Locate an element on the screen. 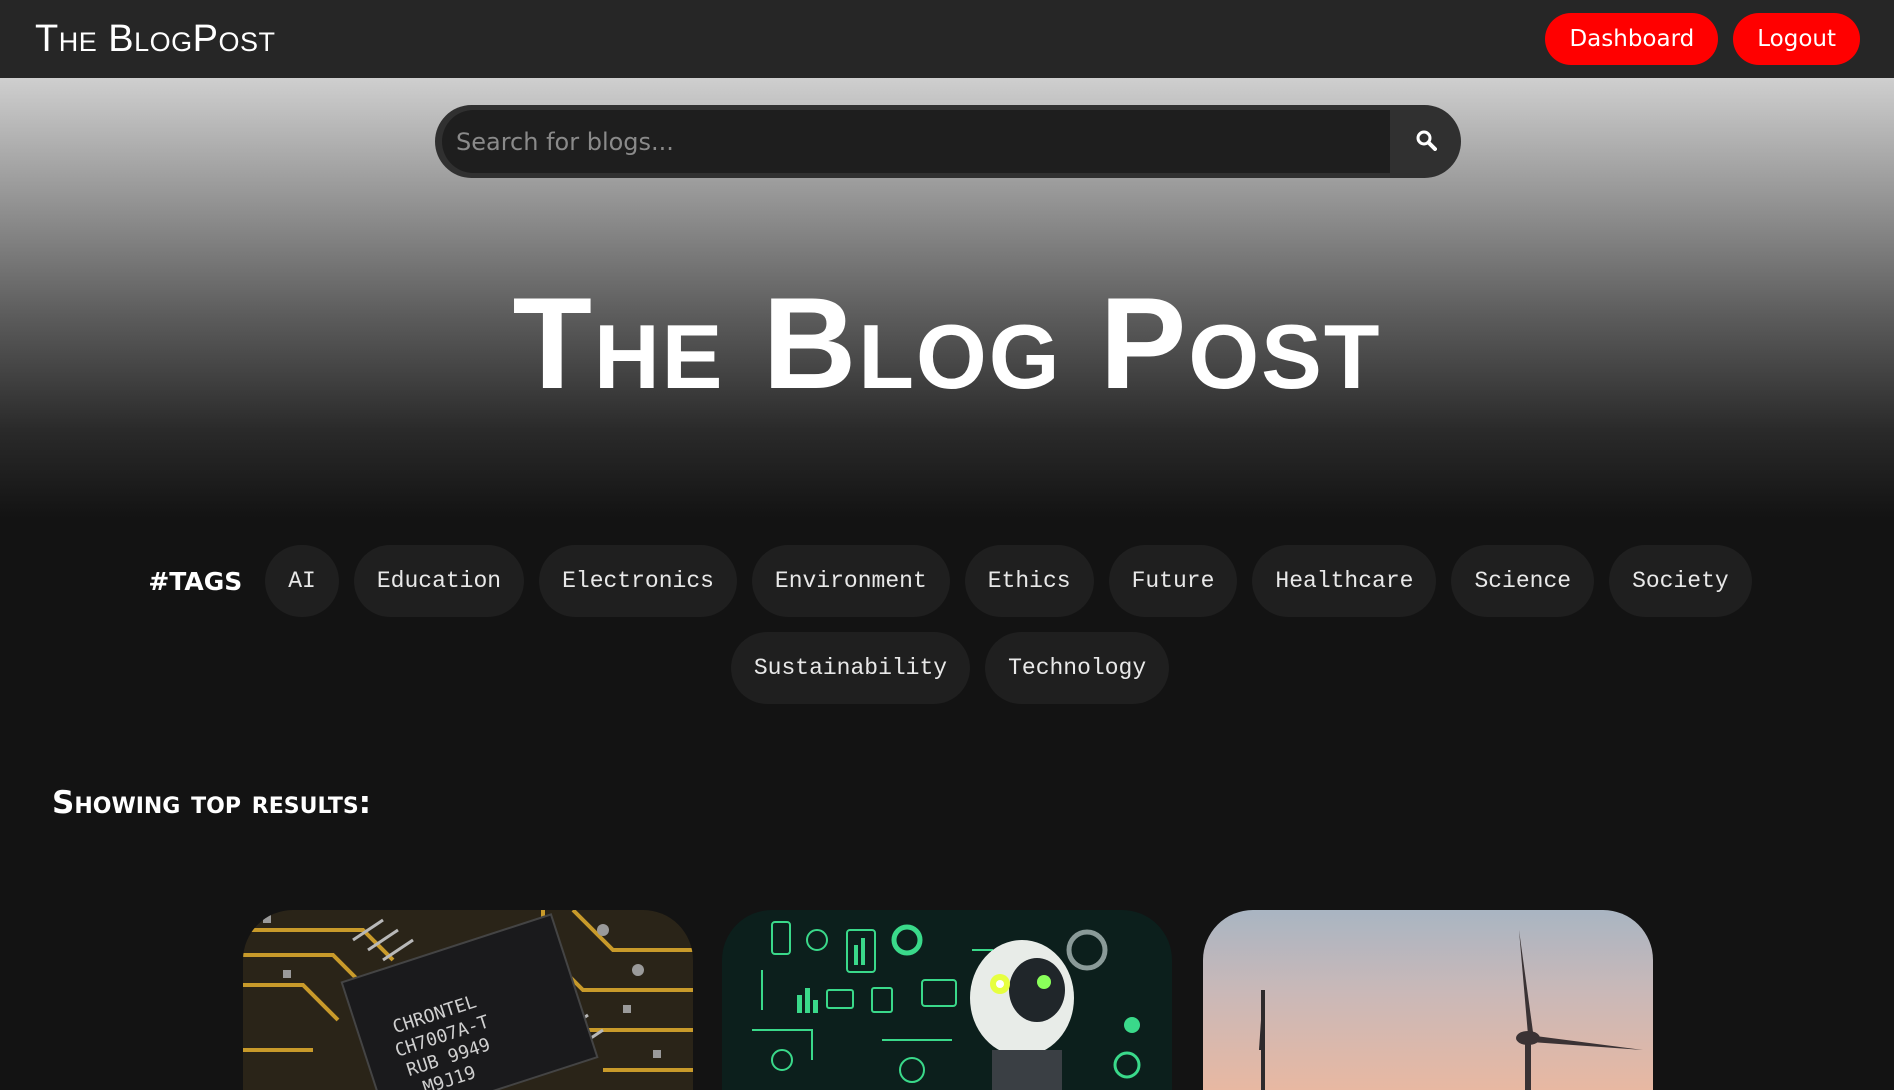  tag-electronics: Electronics is located at coordinates (638, 581).